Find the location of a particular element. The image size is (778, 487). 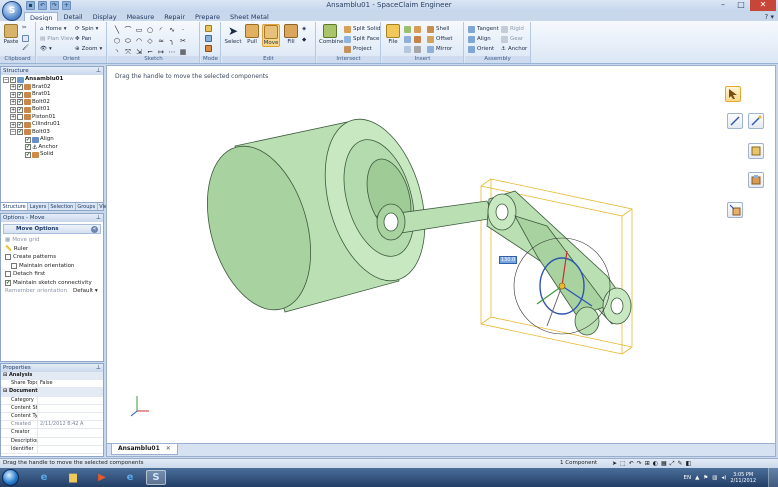

fillet-icon: ╮ is located at coordinates (172, 41).